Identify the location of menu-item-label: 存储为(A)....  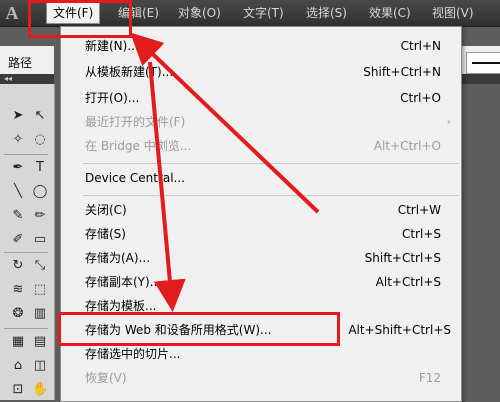
(118, 258).